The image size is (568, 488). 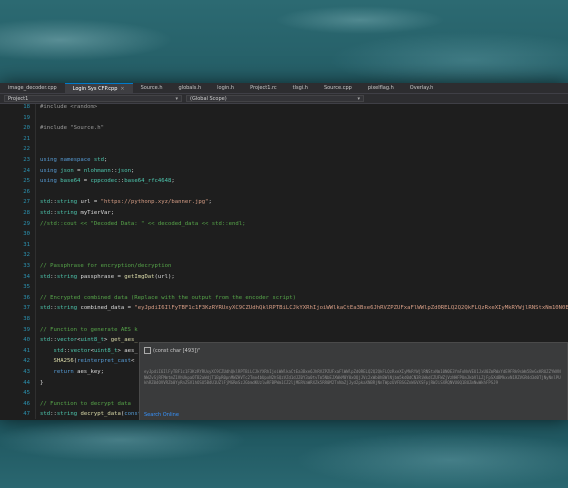 I want to click on code-text: // Passphrase for encryption/decryption, so click(x=106, y=266).